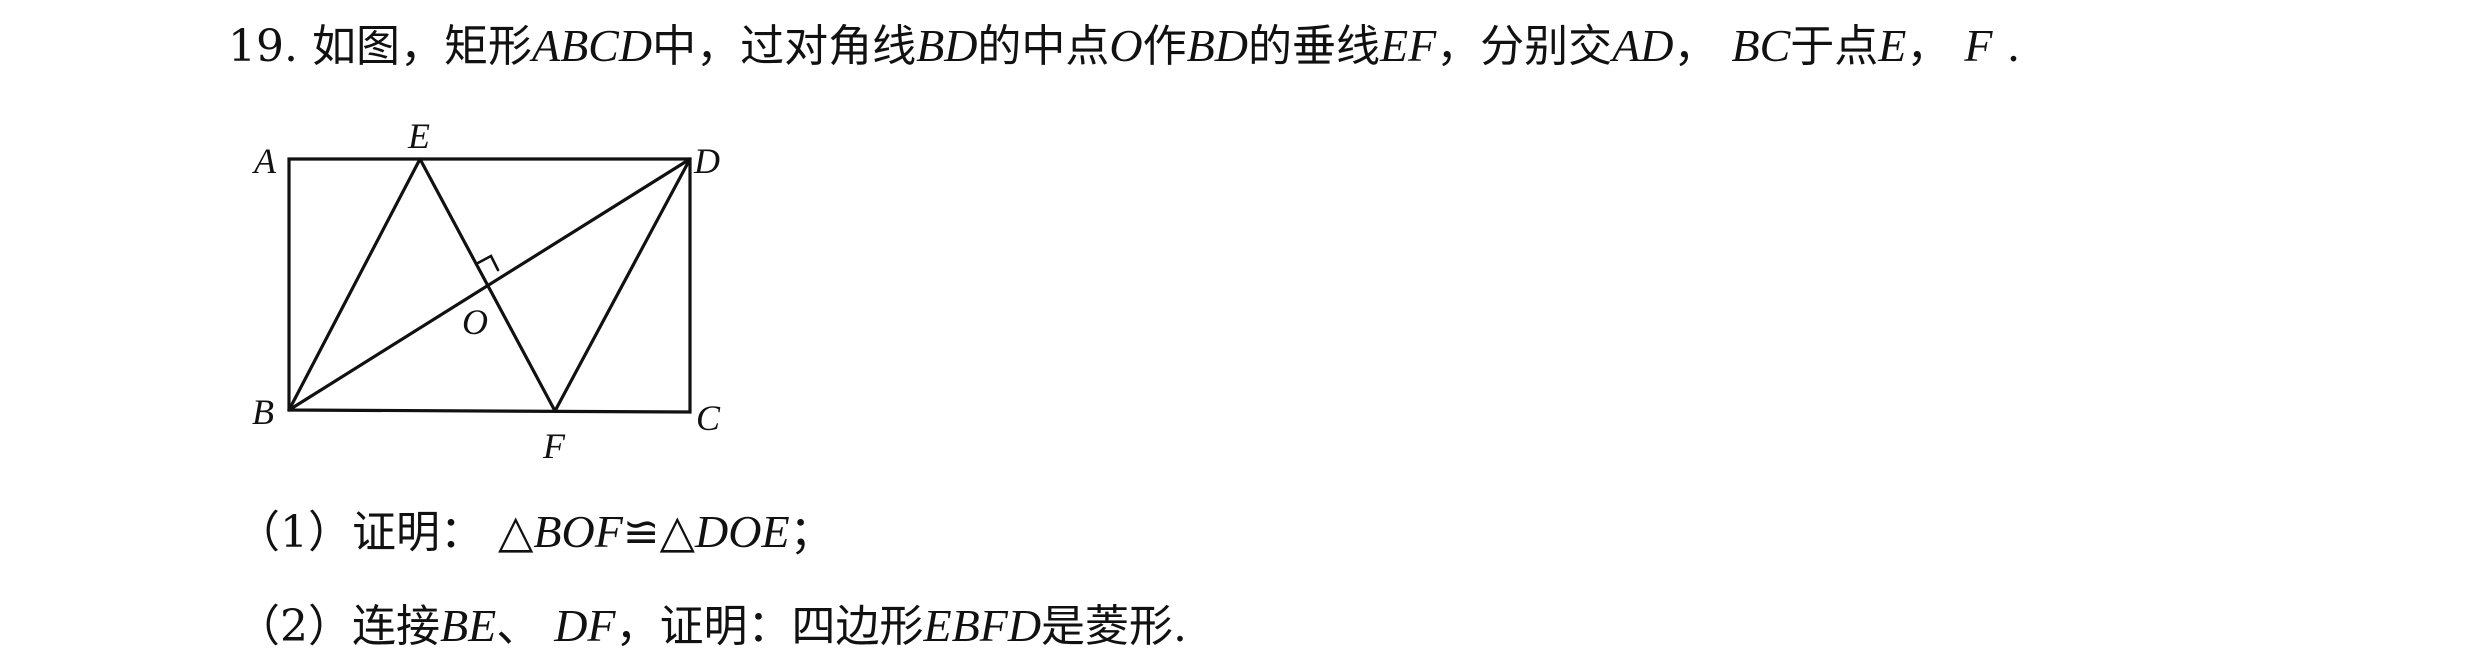 This screenshot has height=666, width=2480. I want to click on part-1-end: ；, so click(811, 532).